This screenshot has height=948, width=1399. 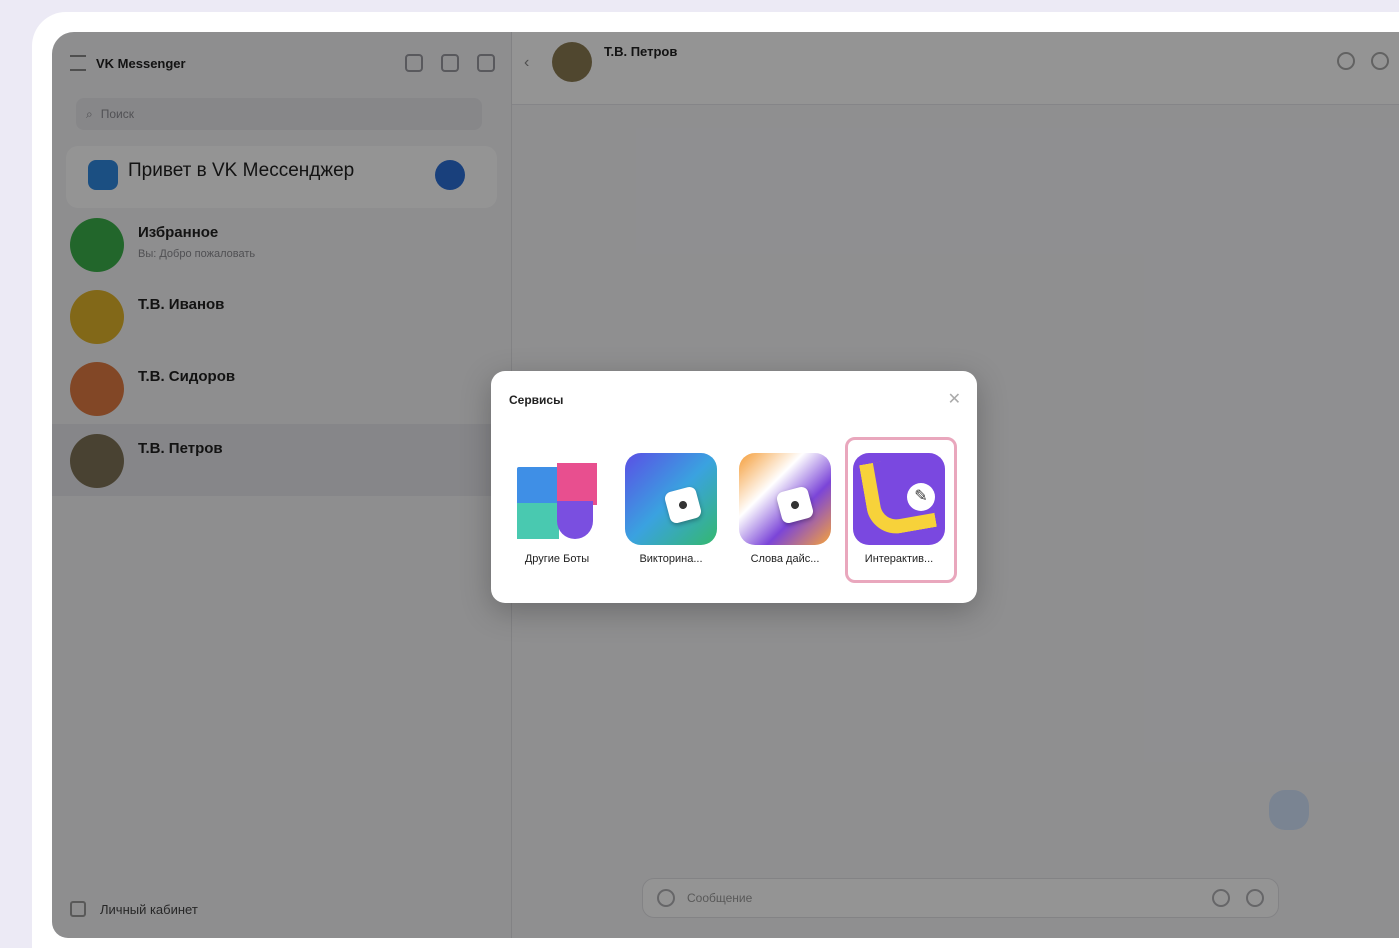 I want to click on app-label: Другие Боты, so click(x=557, y=559).